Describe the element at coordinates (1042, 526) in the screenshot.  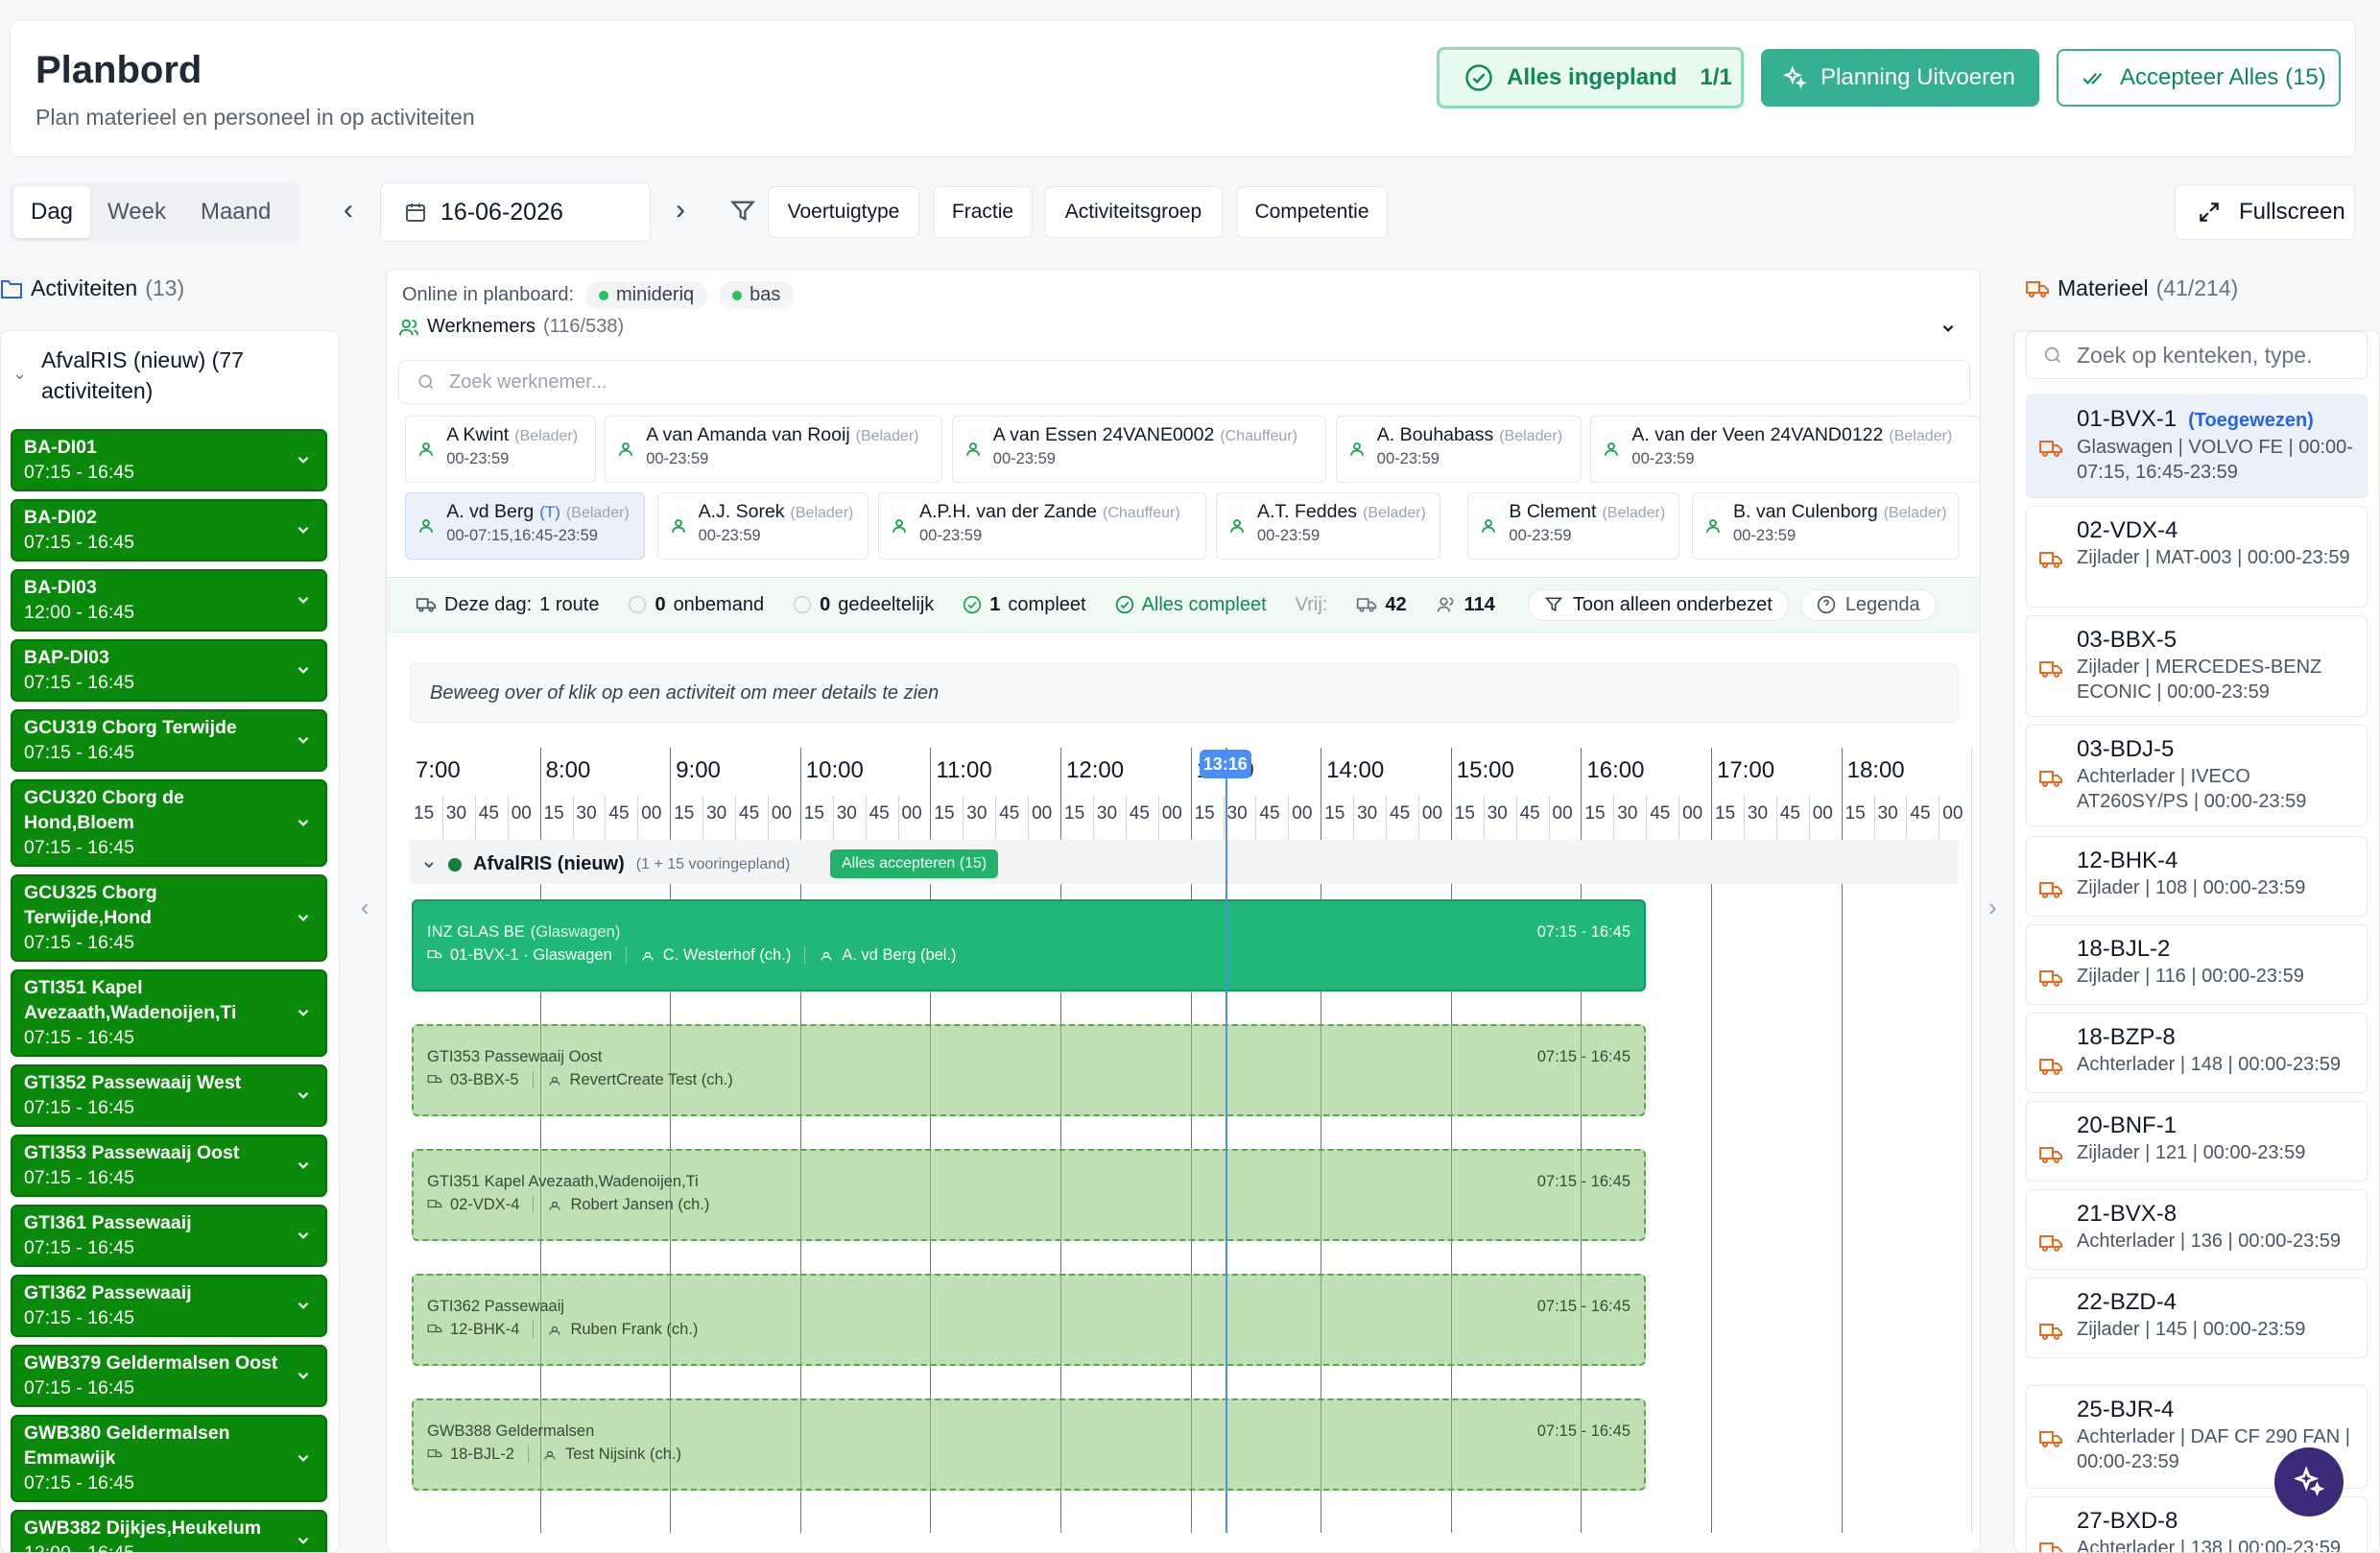
I see `worker-card: A.P.H. van der Zande (Chauffeur) 00-23:59` at that location.